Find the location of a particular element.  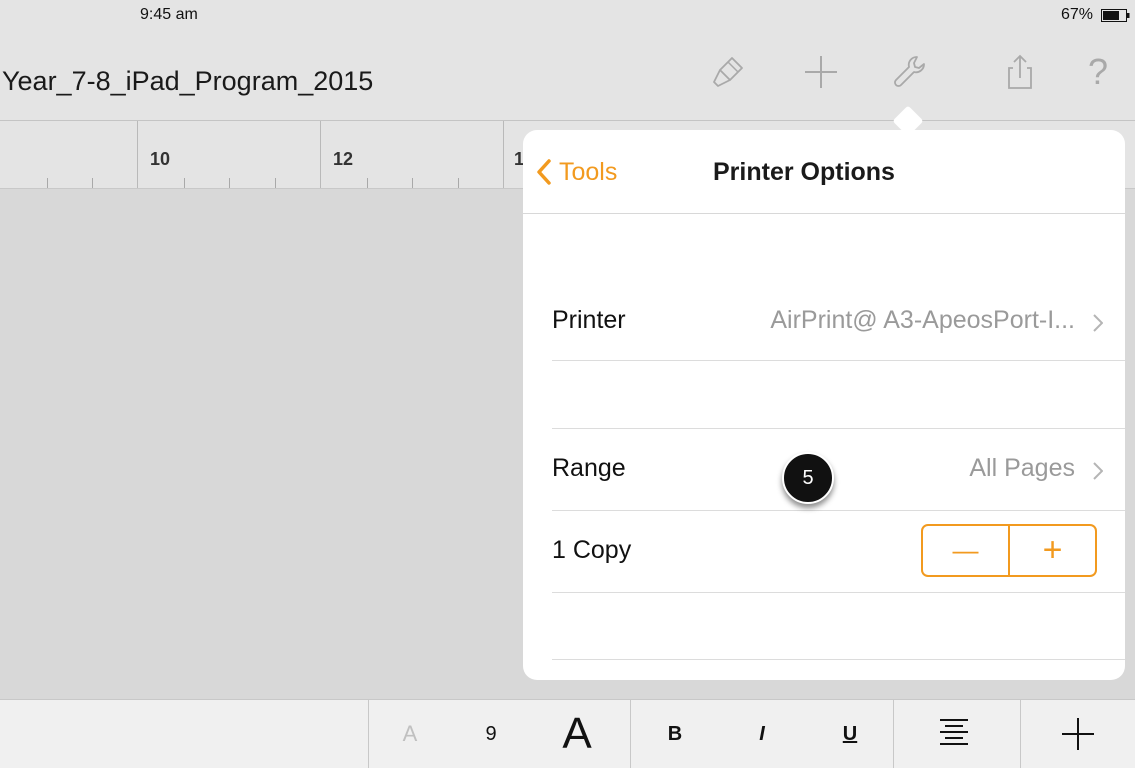

copies-stepper: — + is located at coordinates (1009, 550).